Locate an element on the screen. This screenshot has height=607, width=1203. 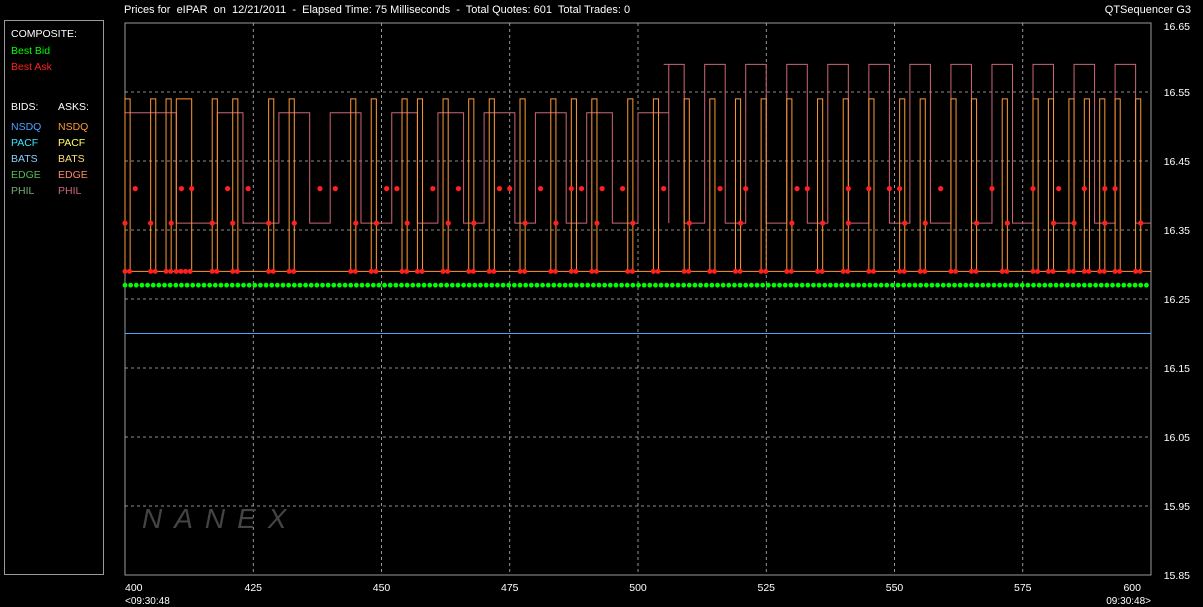
x-tick-label: 400 is located at coordinates (134, 588).